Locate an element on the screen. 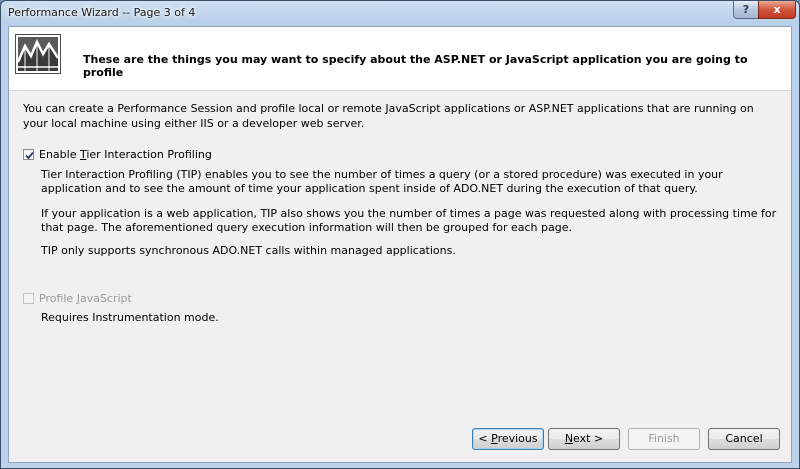 Image resolution: width=800 pixels, height=469 pixels. close-button: x is located at coordinates (777, 10).